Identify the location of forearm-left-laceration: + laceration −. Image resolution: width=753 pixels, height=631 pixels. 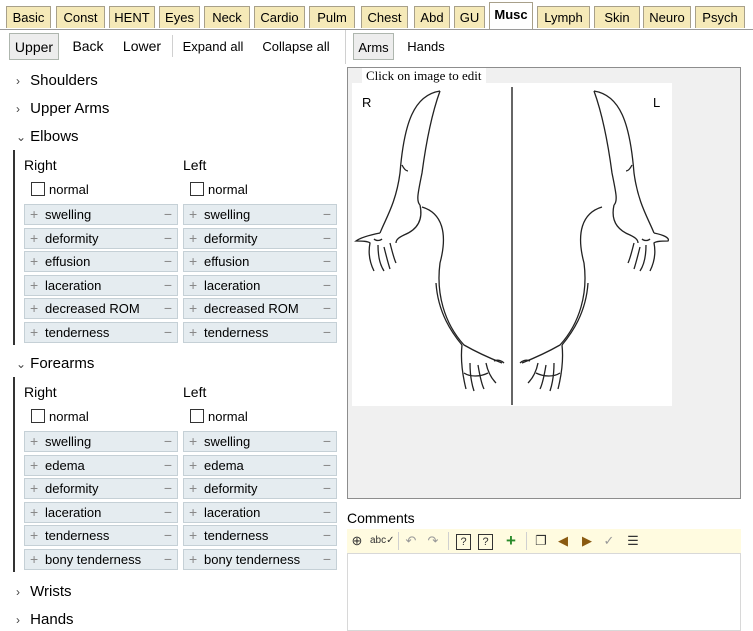
(260, 512).